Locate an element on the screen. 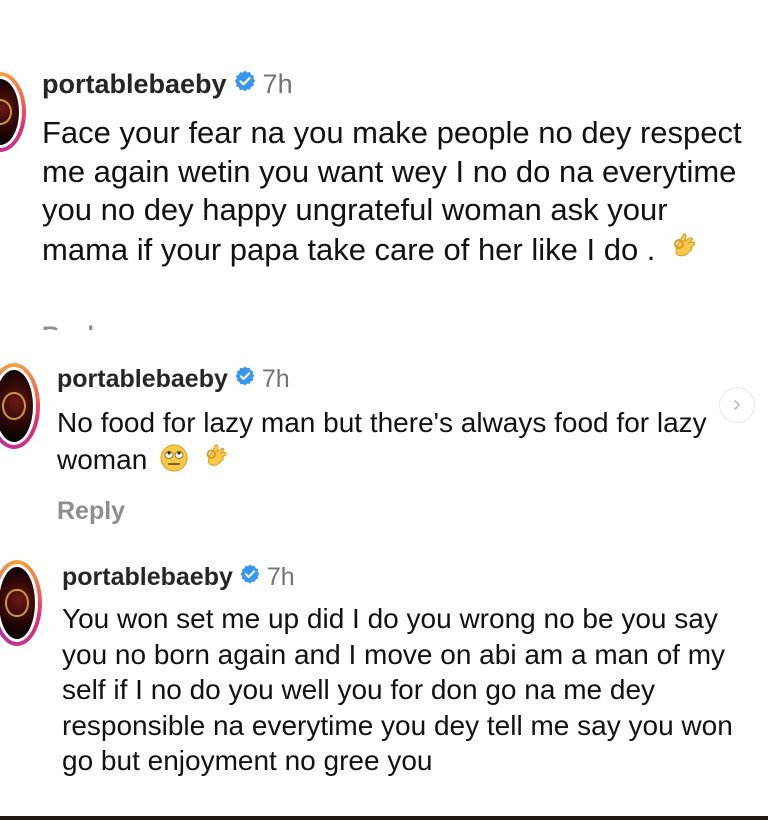 This screenshot has height=820, width=768. face-with-rolling-eyes-icon is located at coordinates (174, 462).